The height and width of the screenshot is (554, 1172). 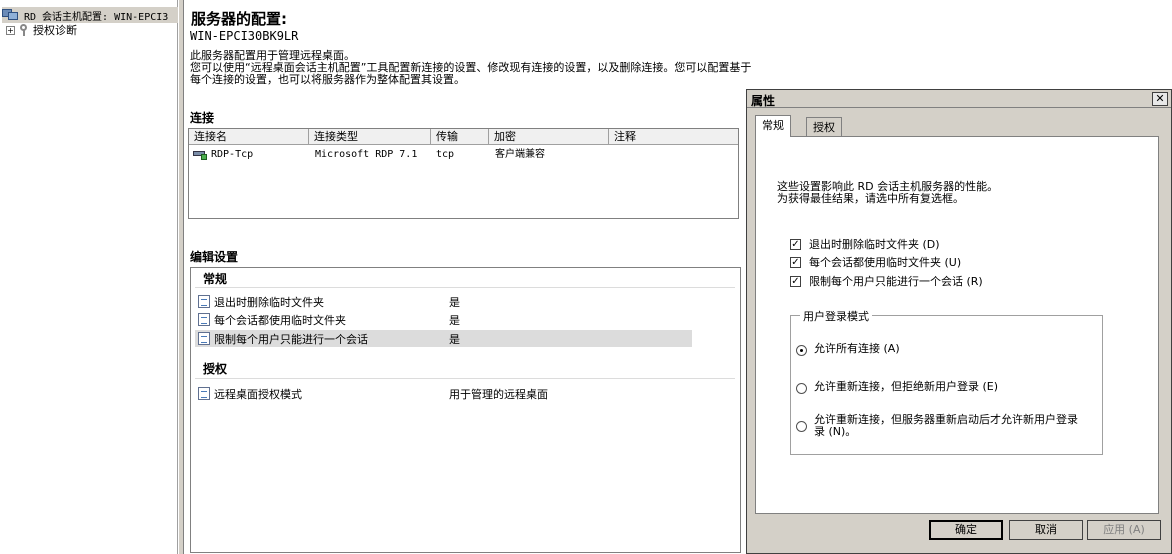 I want to click on group-heading-licensing: 授权, so click(x=215, y=369).